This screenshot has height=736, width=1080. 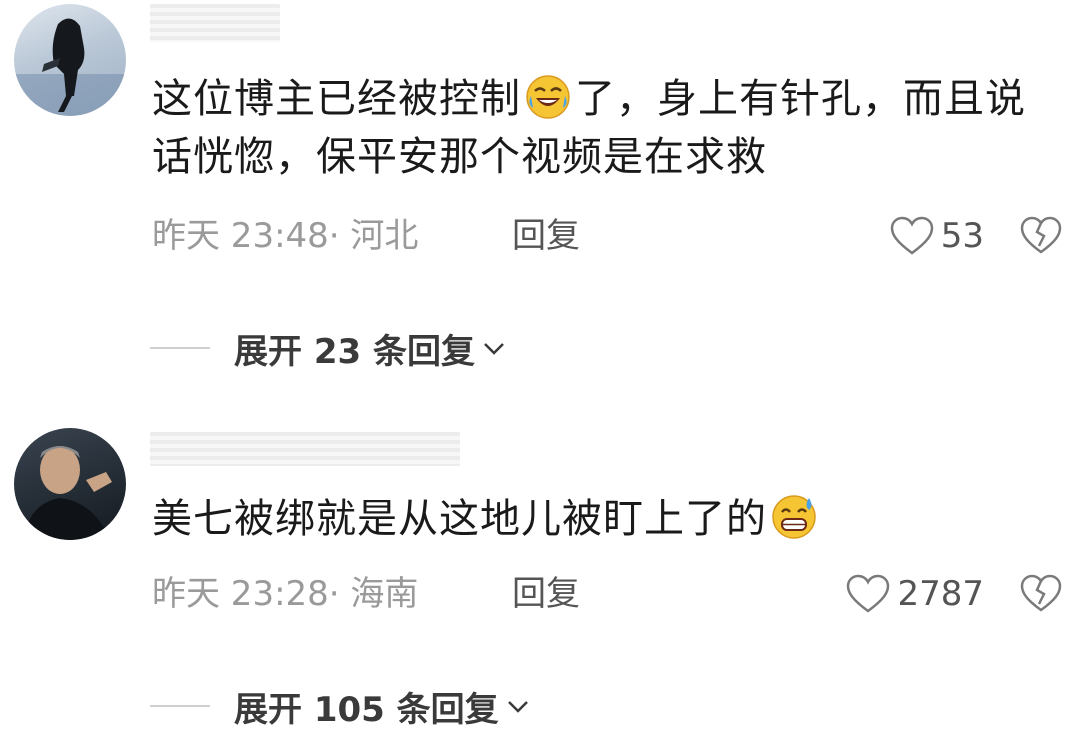 What do you see at coordinates (285, 594) in the screenshot?
I see `comment-time-location: 昨天 23:28· 海南` at bounding box center [285, 594].